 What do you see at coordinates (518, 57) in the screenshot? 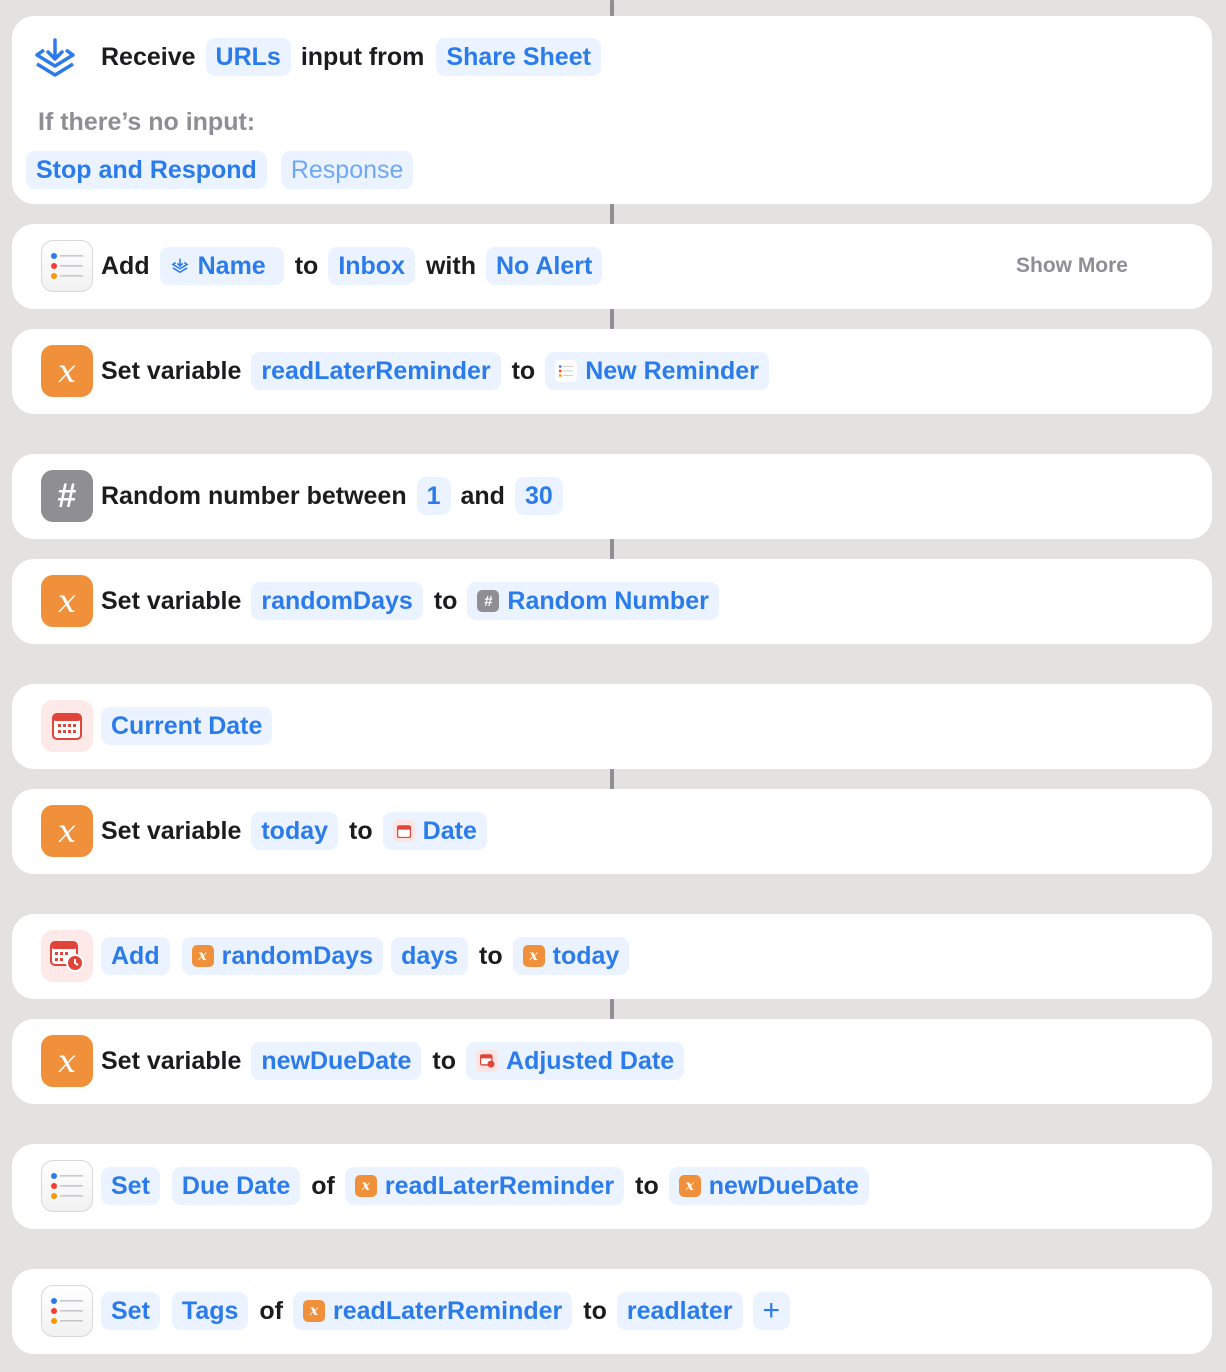
I see `input-source-token: Share Sheet` at bounding box center [518, 57].